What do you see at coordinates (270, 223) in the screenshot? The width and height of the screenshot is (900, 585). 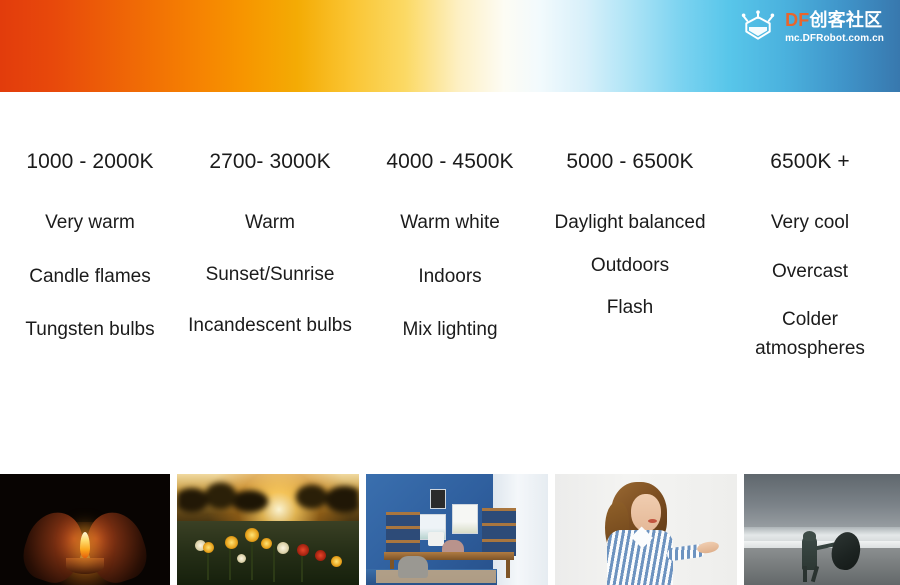 I see `list-item: Warm` at bounding box center [270, 223].